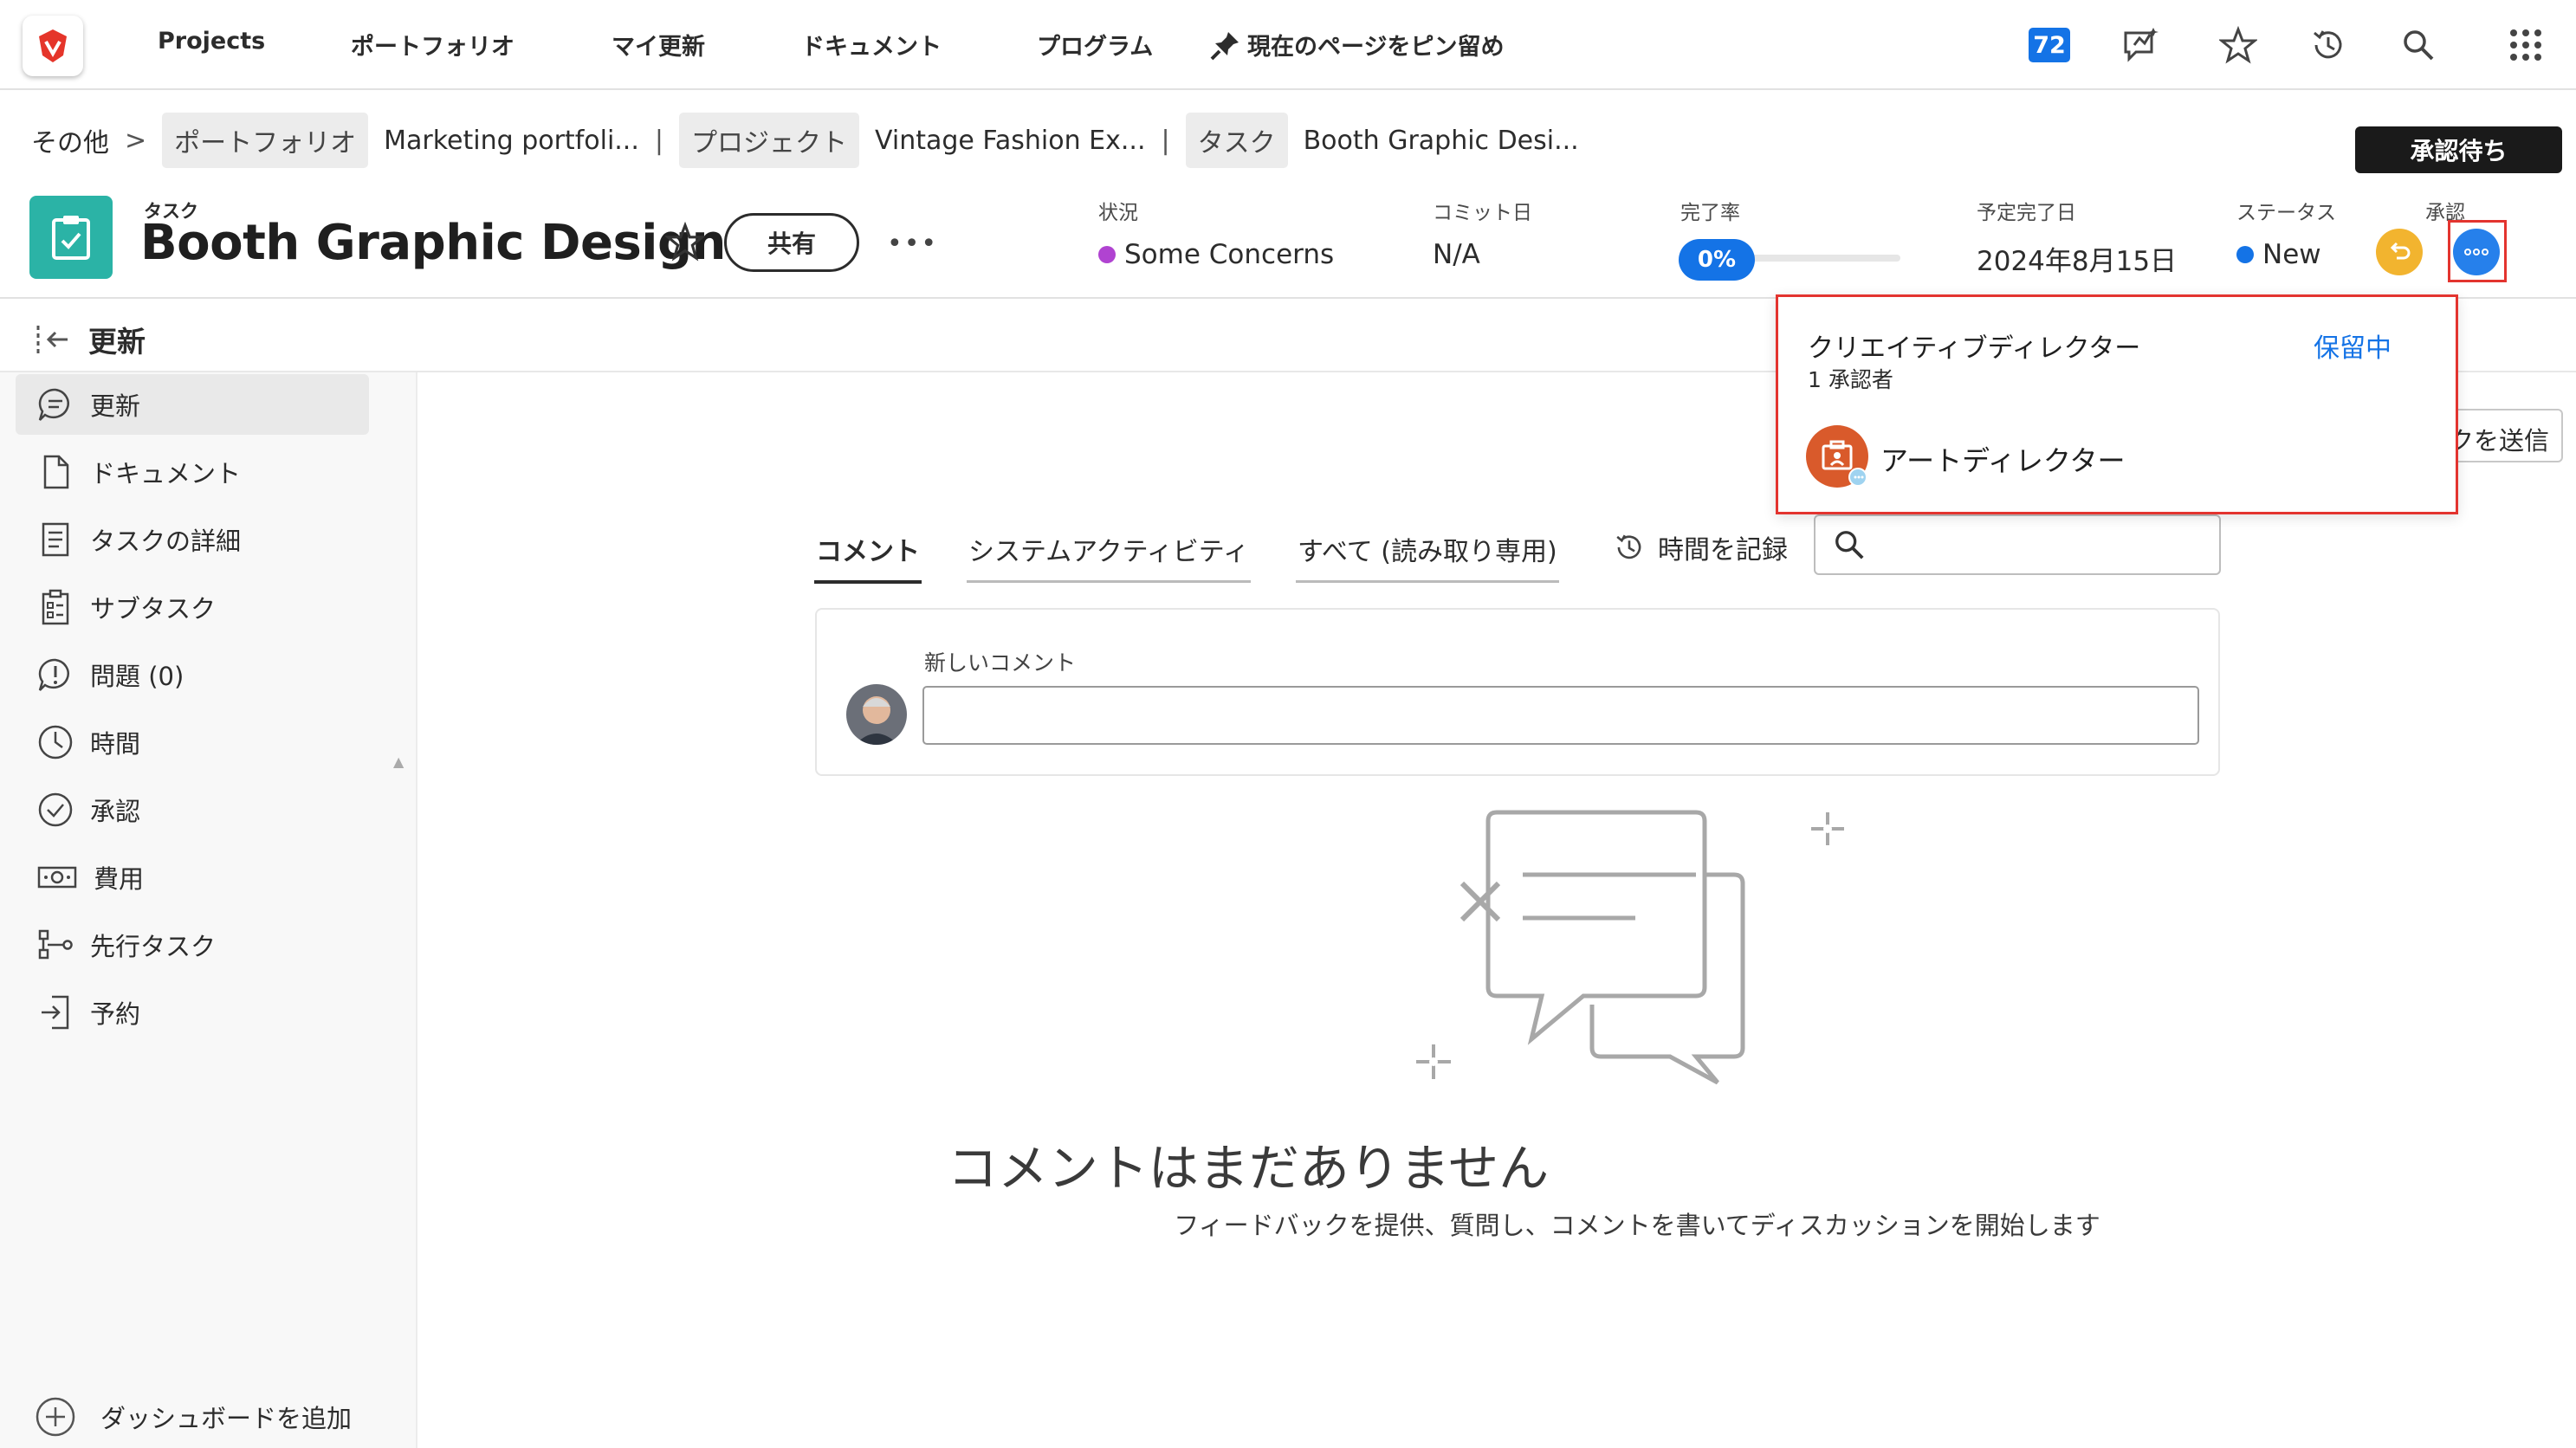  Describe the element at coordinates (192, 742) in the screenshot. I see `sidebar-item-hours: 時間` at that location.